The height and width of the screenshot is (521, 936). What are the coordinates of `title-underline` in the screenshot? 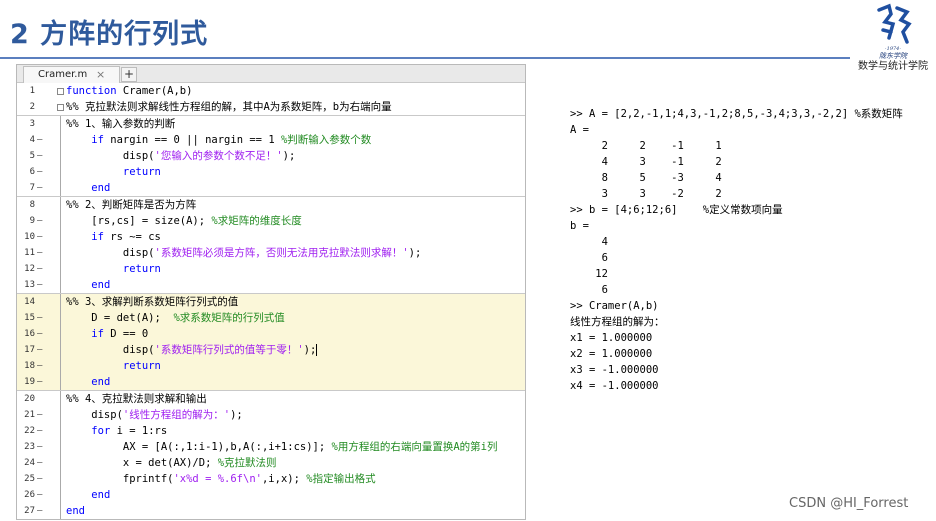 It's located at (425, 58).